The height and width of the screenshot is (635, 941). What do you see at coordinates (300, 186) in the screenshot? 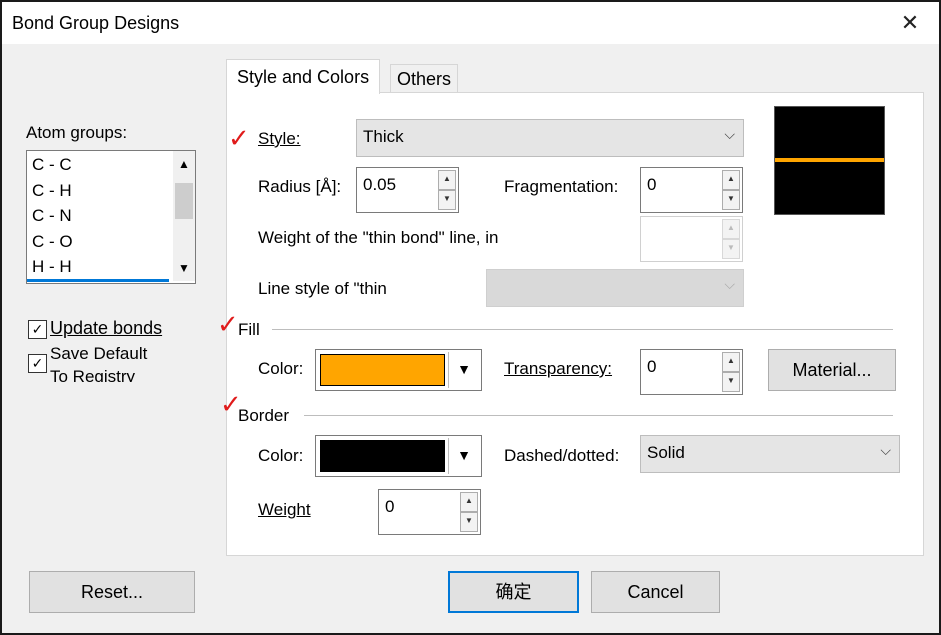
I see `radius-label: Radius [Å]:` at bounding box center [300, 186].